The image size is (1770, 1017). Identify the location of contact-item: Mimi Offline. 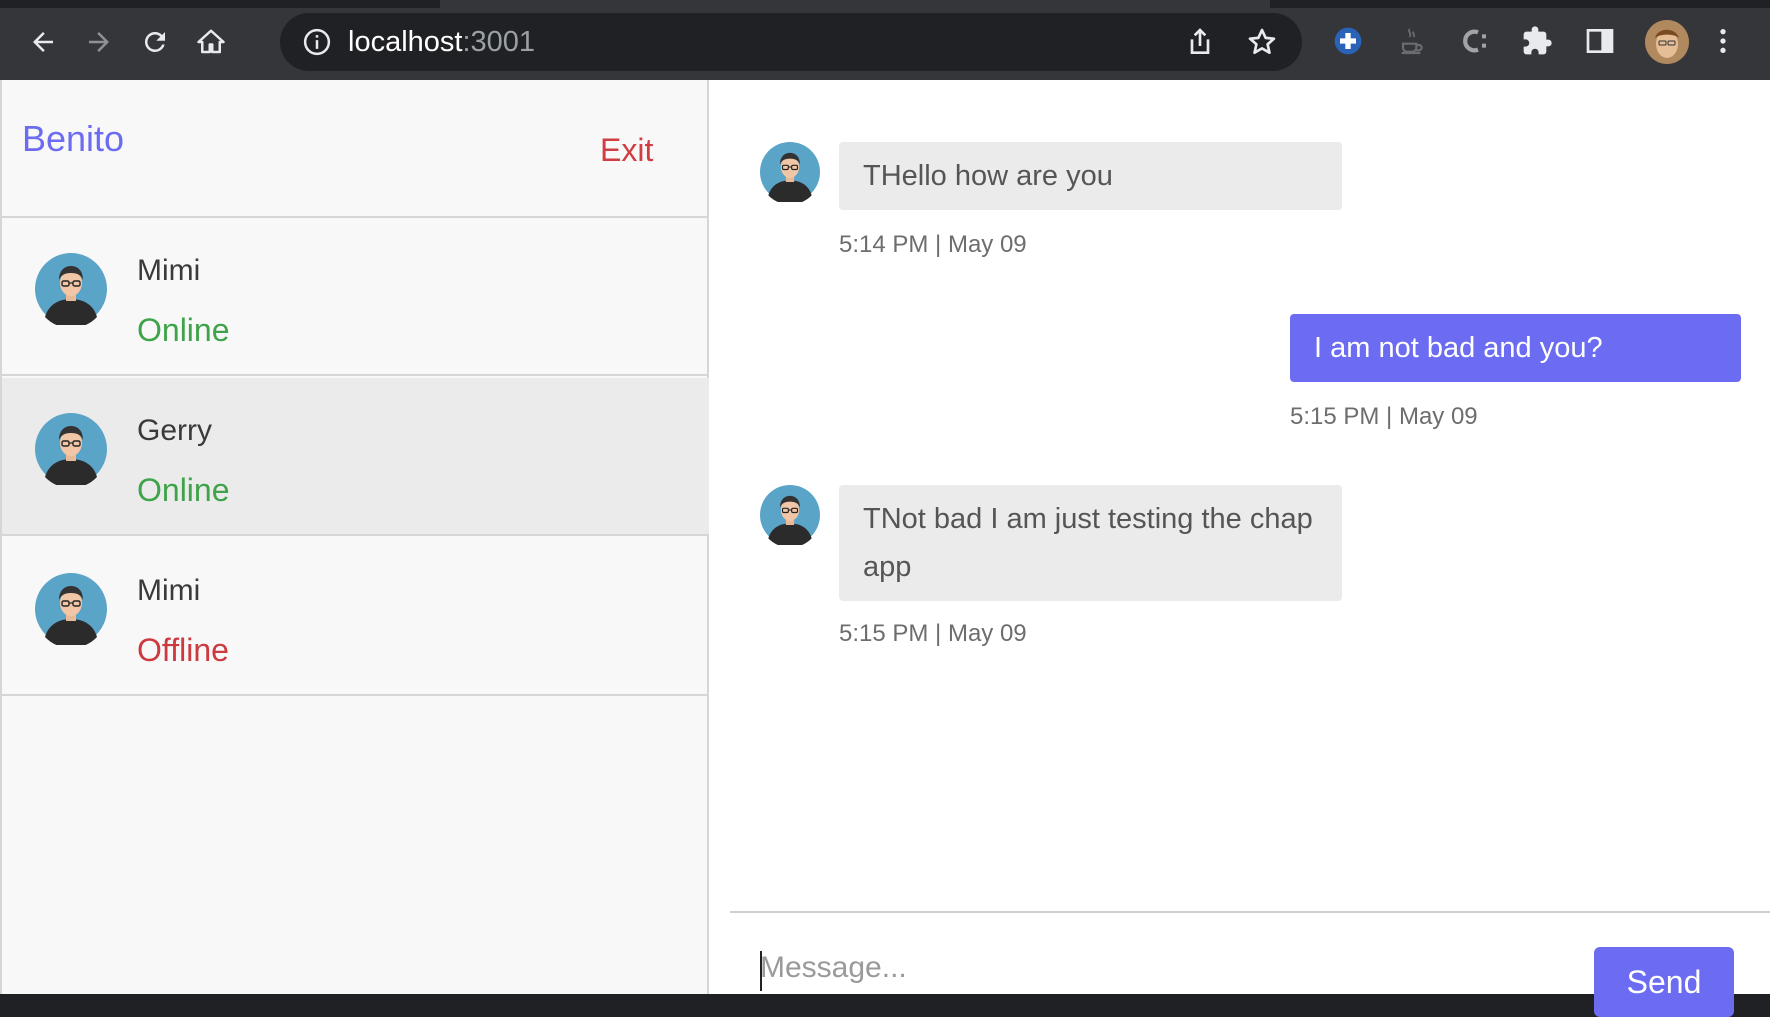
(355, 617).